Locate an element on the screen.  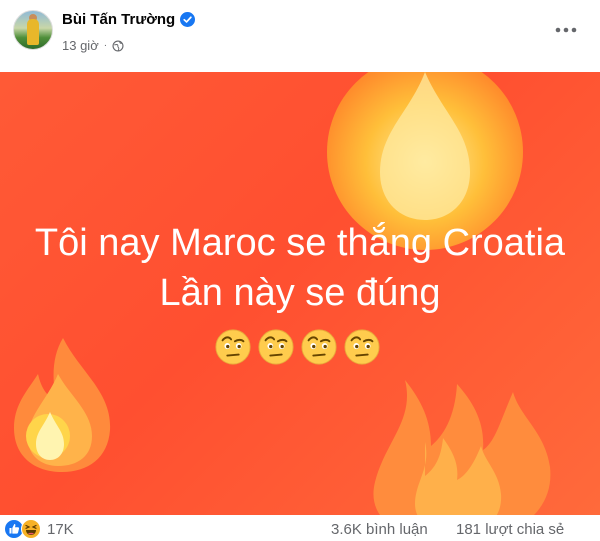
emoji-row is located at coordinates (297, 347).